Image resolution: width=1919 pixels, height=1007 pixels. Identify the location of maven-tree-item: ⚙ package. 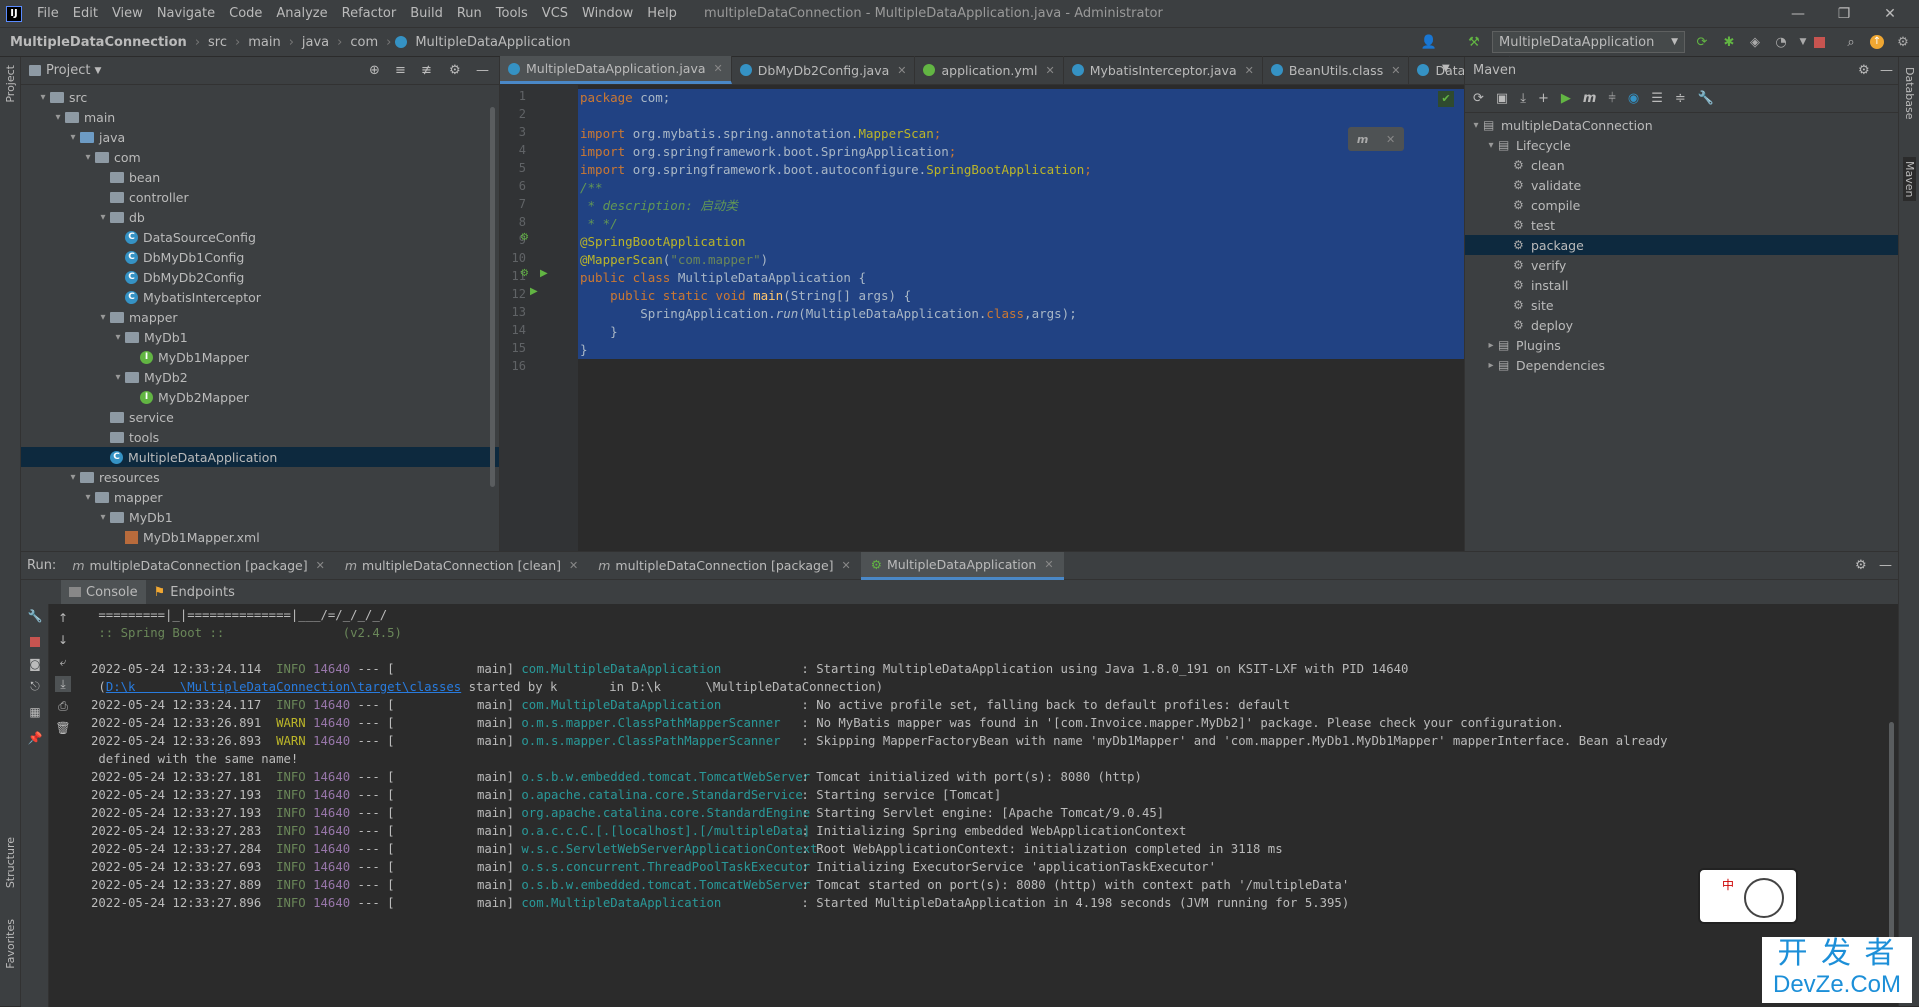
(1681, 245).